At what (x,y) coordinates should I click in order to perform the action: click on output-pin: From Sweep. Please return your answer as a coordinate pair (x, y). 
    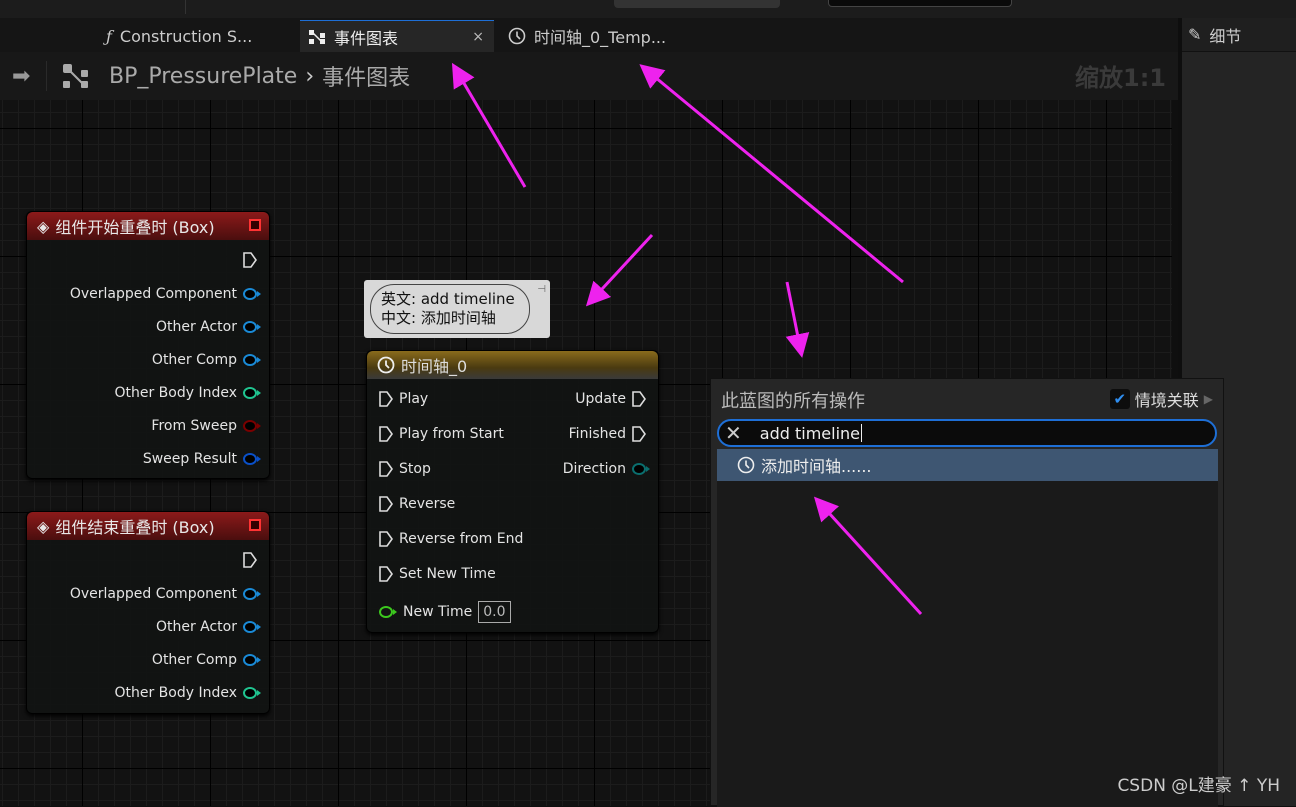
    Looking at the image, I should click on (206, 426).